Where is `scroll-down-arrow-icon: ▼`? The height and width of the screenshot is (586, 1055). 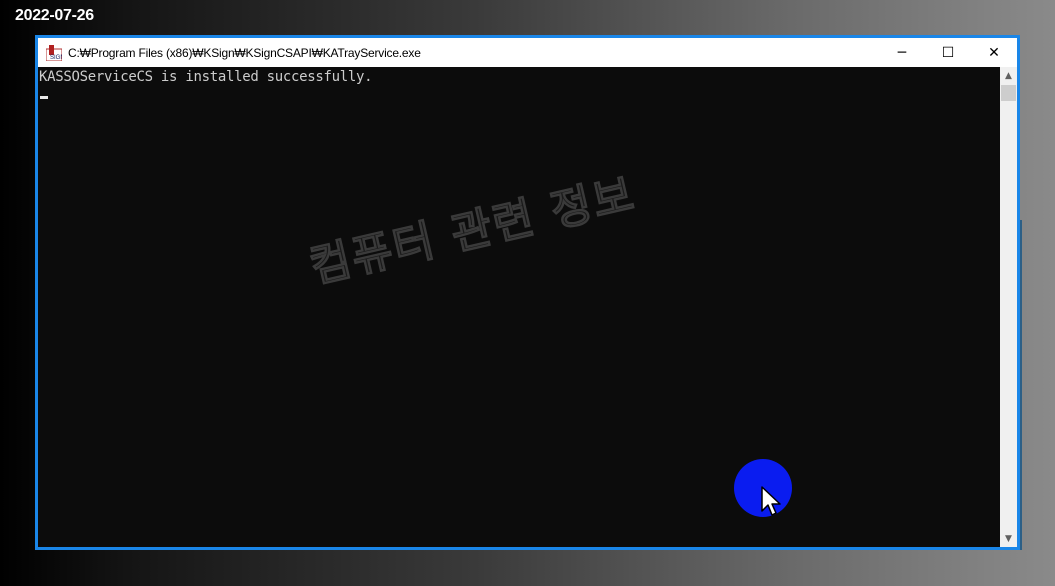 scroll-down-arrow-icon: ▼ is located at coordinates (1008, 538).